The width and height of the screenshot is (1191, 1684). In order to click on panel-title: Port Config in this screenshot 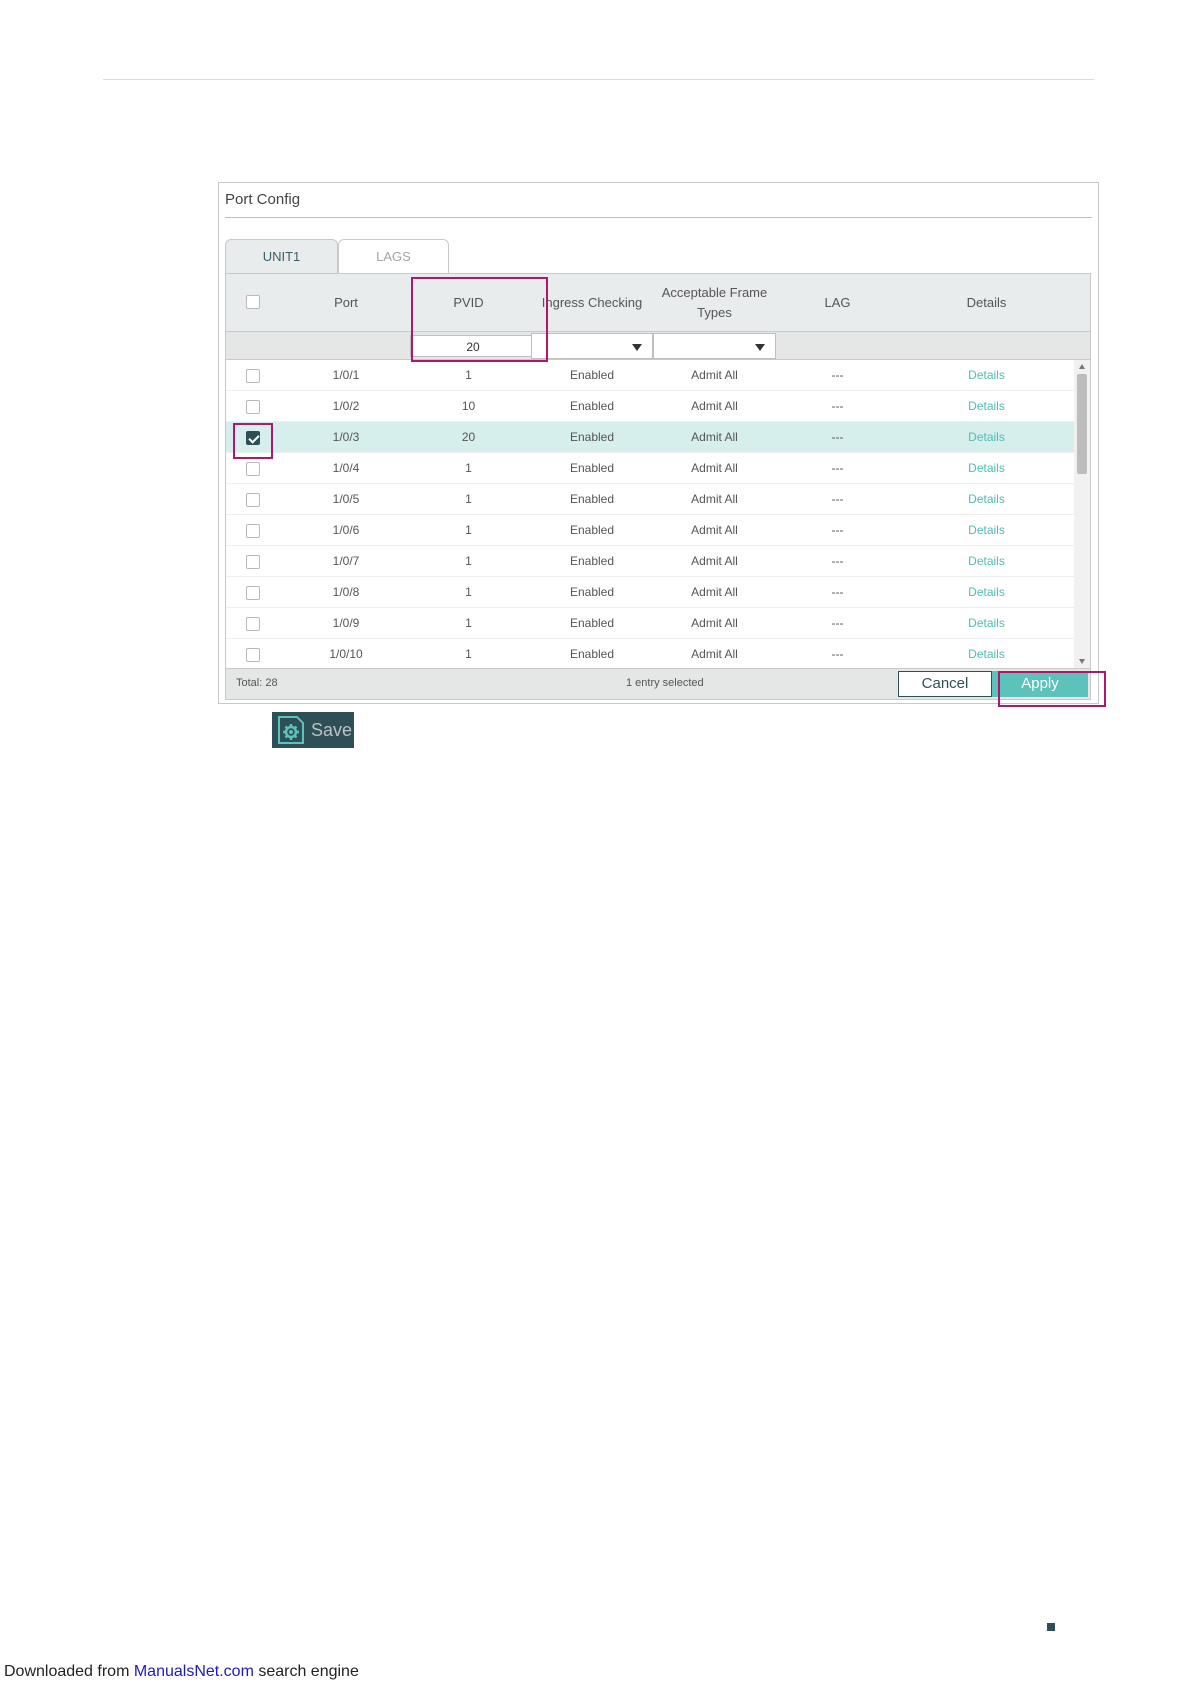, I will do `click(263, 199)`.